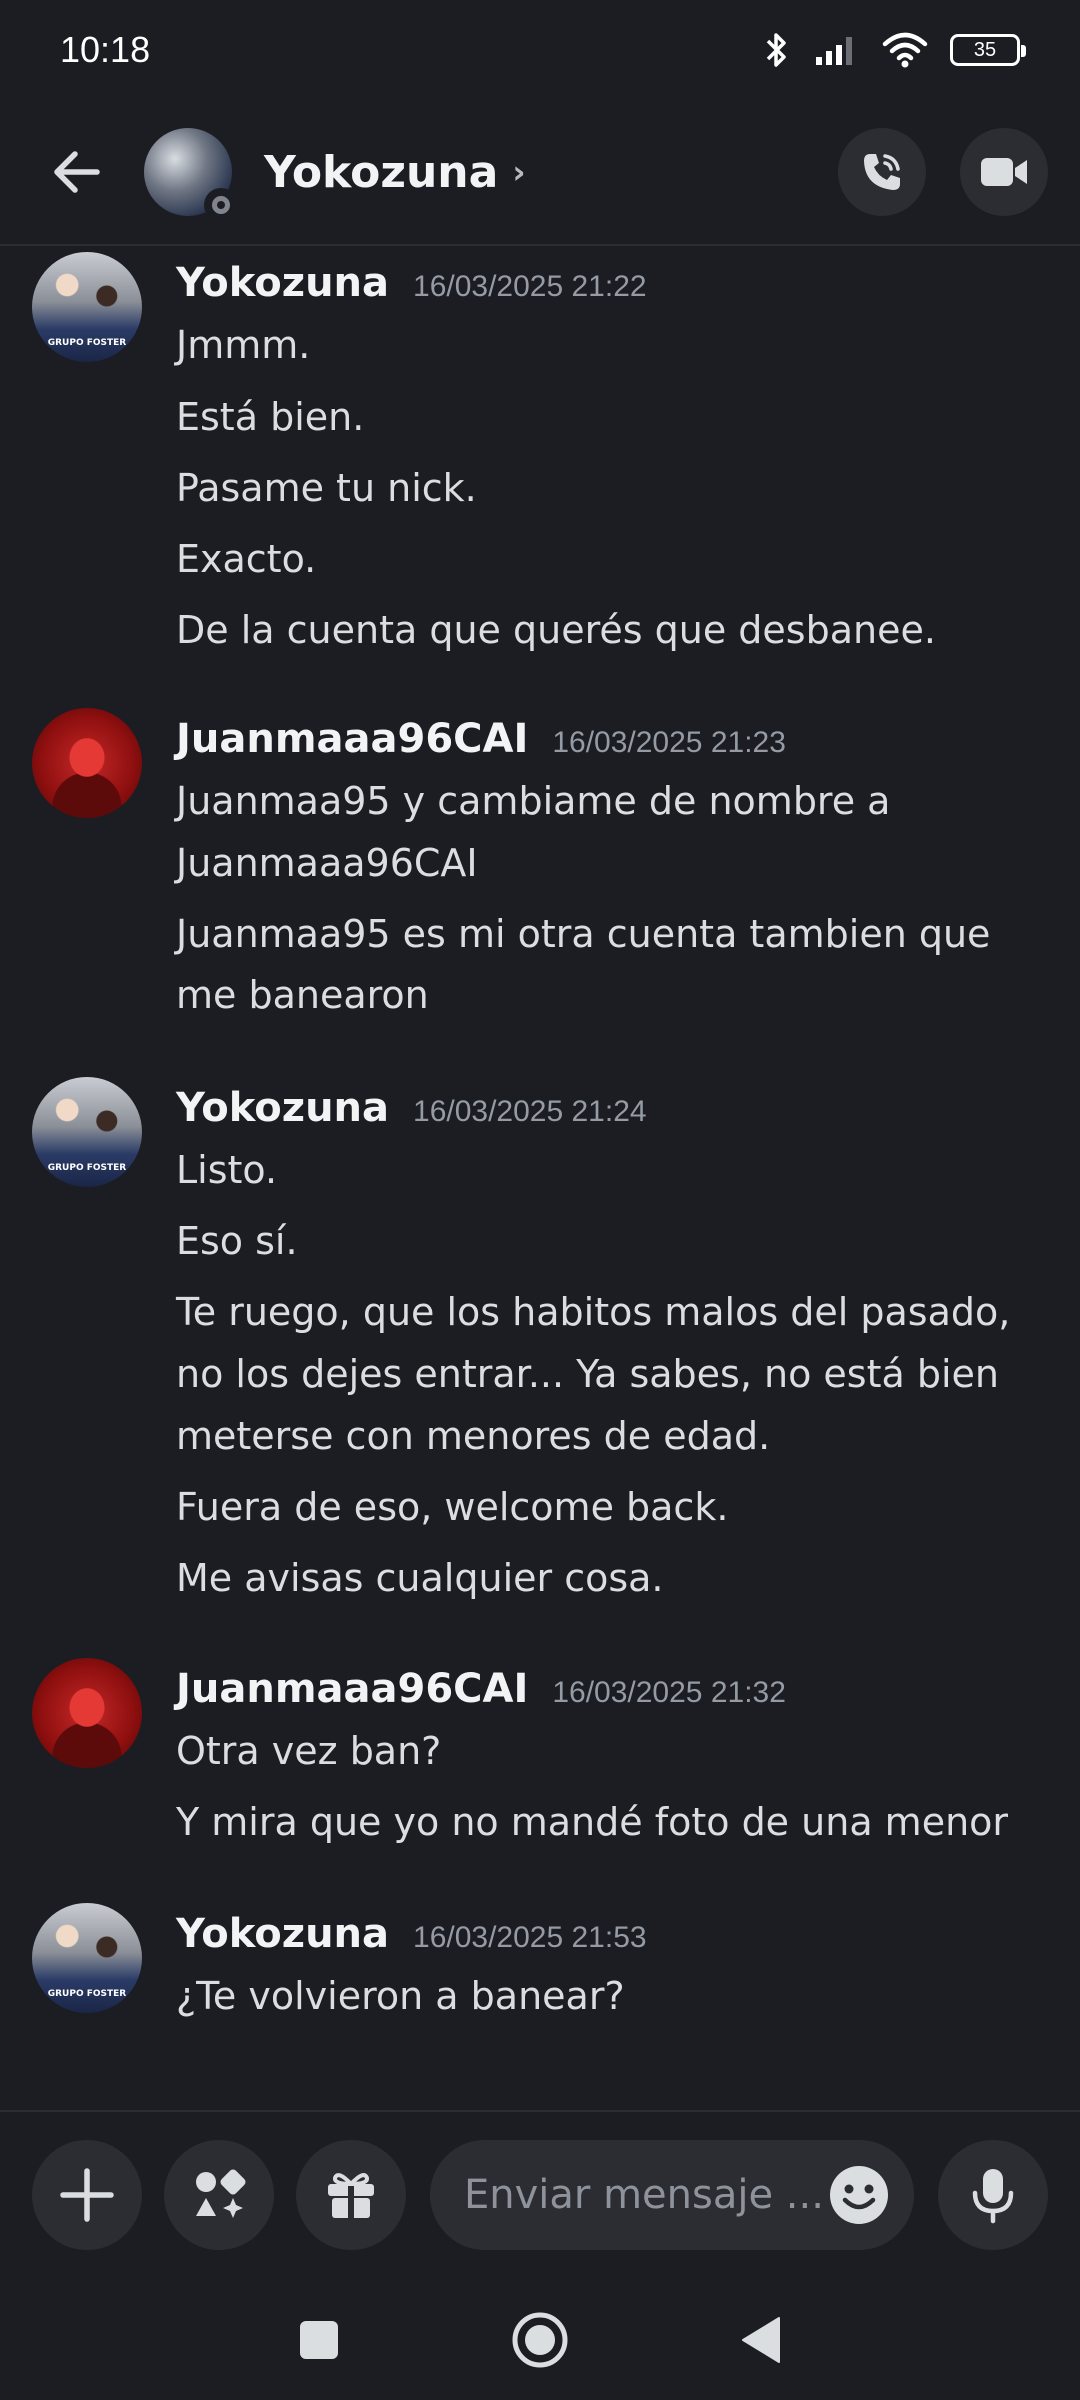 The width and height of the screenshot is (1080, 2400). Describe the element at coordinates (606, 995) in the screenshot. I see `message-text: me banearon` at that location.